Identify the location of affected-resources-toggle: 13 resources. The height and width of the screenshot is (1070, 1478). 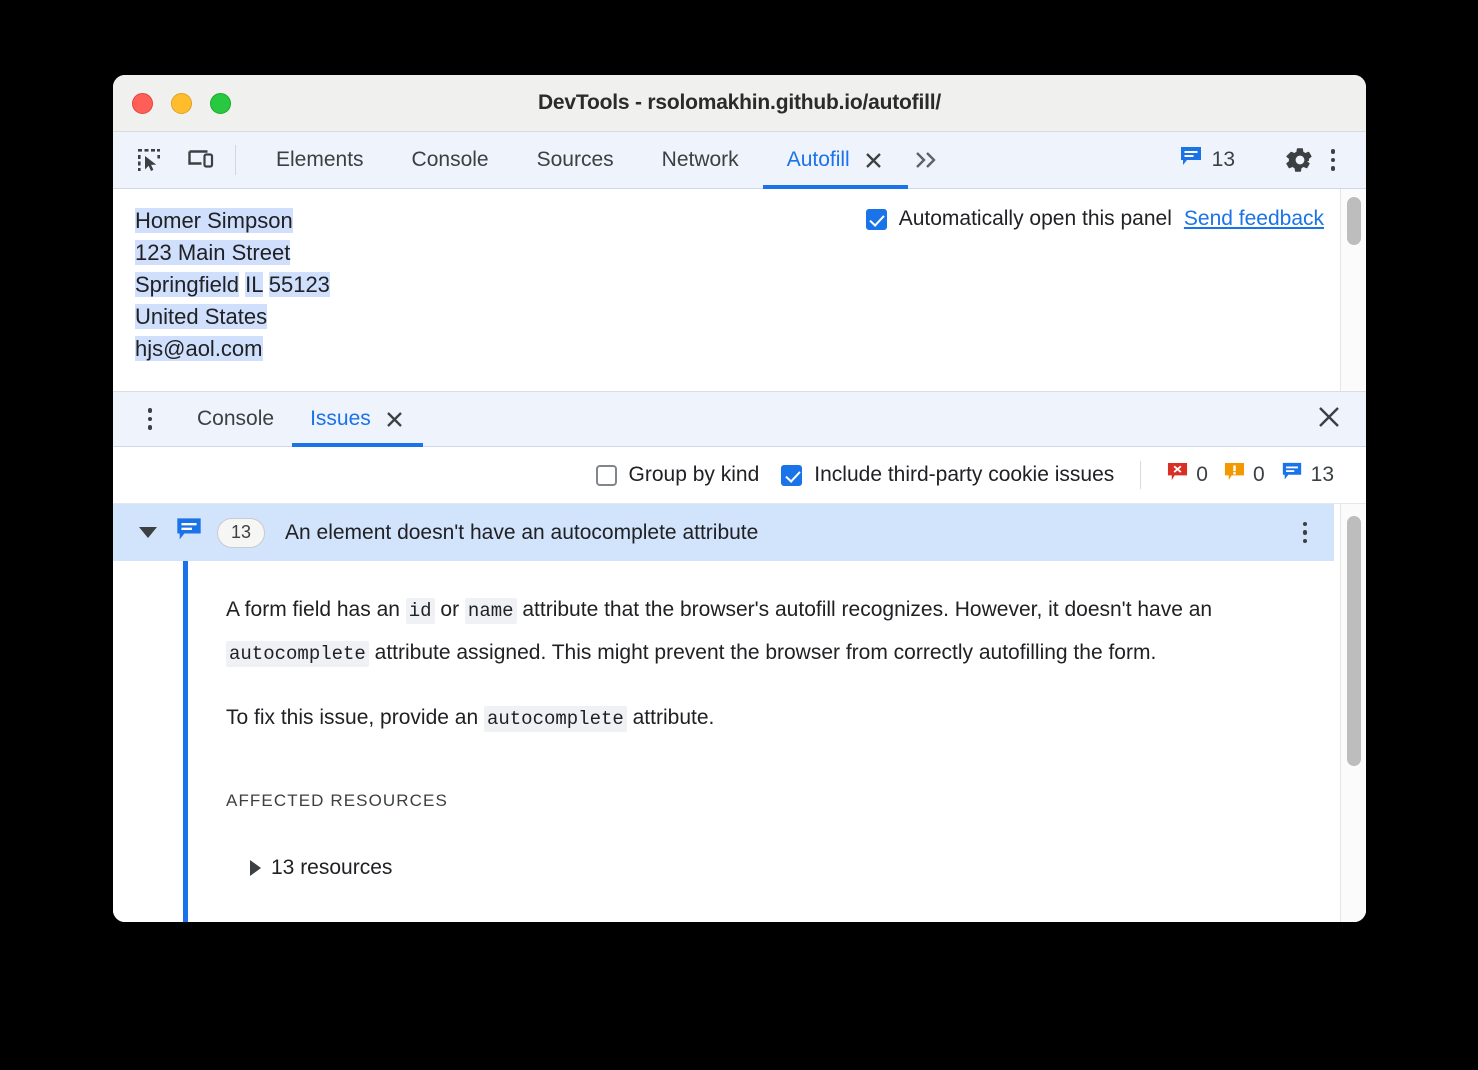
(766, 867).